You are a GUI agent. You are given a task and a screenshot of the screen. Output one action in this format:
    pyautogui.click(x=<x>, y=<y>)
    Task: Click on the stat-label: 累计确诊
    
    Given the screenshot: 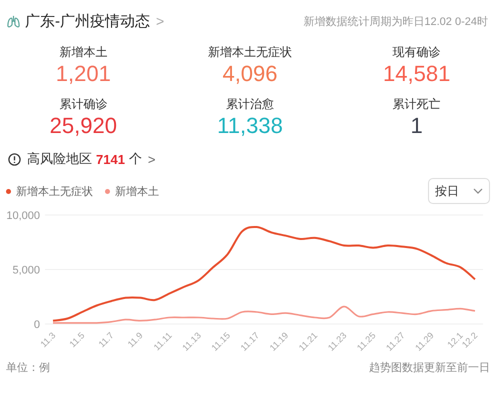 What is the action you would take?
    pyautogui.click(x=83, y=104)
    